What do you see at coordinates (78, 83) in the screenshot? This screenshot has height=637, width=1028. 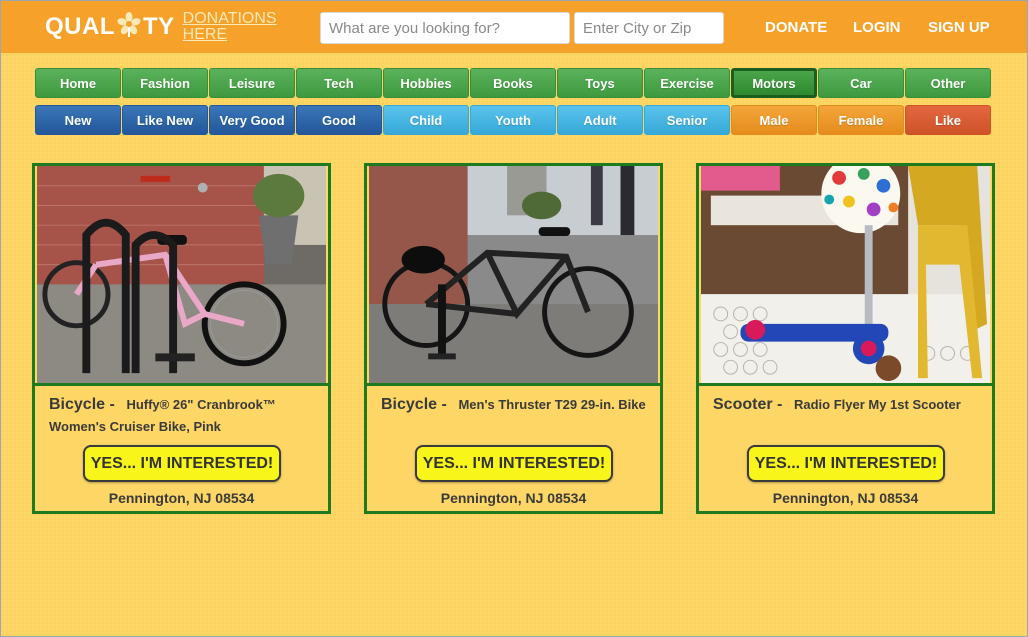 I see `category-home: Home` at bounding box center [78, 83].